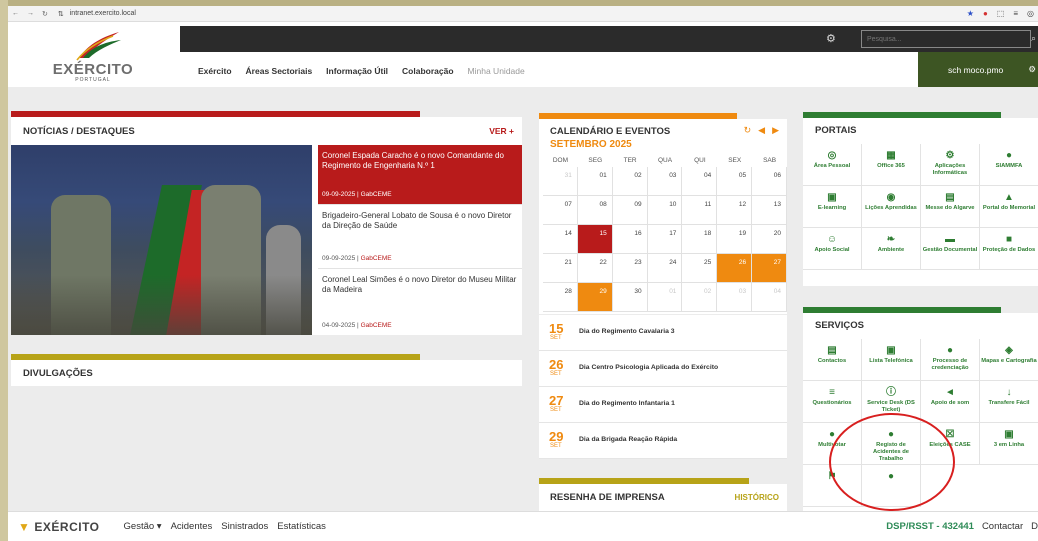 The height and width of the screenshot is (541, 1038). What do you see at coordinates (1009, 165) in the screenshot?
I see `tile-siammfa: ● SIAMMFA` at bounding box center [1009, 165].